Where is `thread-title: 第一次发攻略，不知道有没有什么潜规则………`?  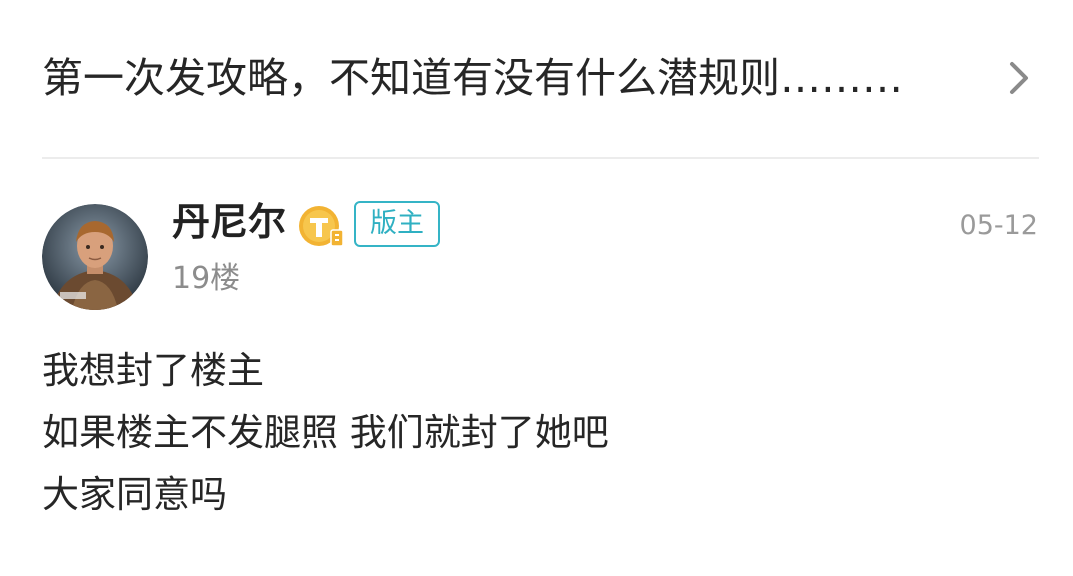 thread-title: 第一次发攻略，不知道有没有什么潜规则……… is located at coordinates (472, 78).